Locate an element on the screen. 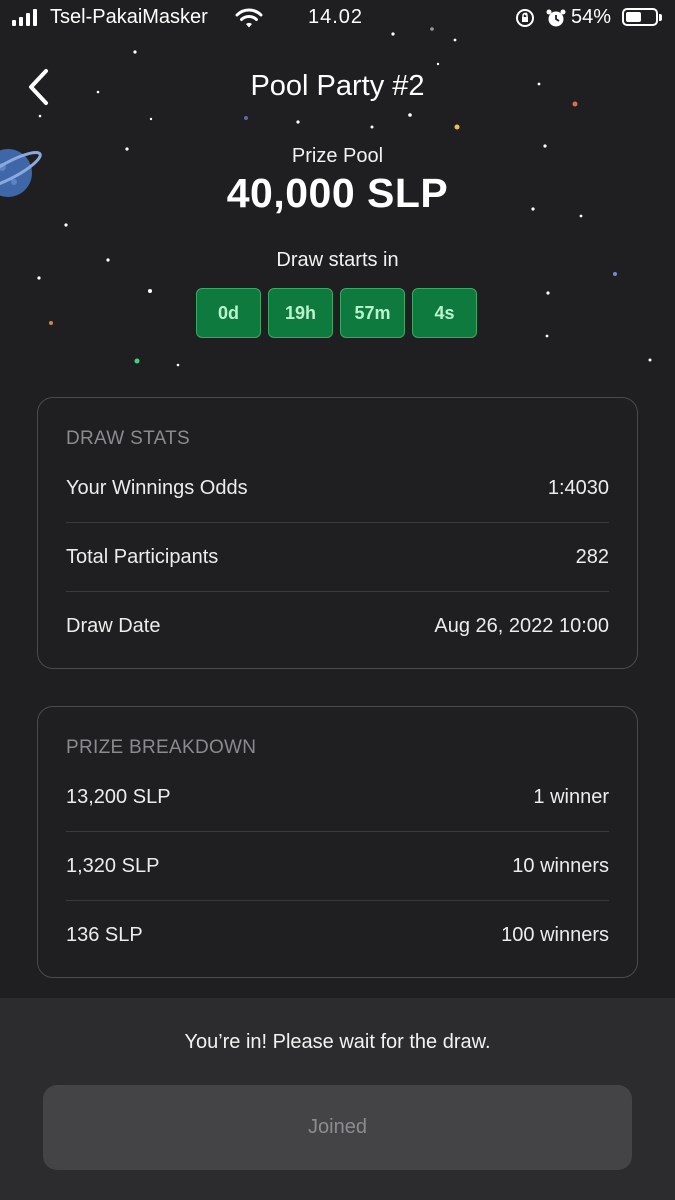  status-time: 14.02 is located at coordinates (336, 17).